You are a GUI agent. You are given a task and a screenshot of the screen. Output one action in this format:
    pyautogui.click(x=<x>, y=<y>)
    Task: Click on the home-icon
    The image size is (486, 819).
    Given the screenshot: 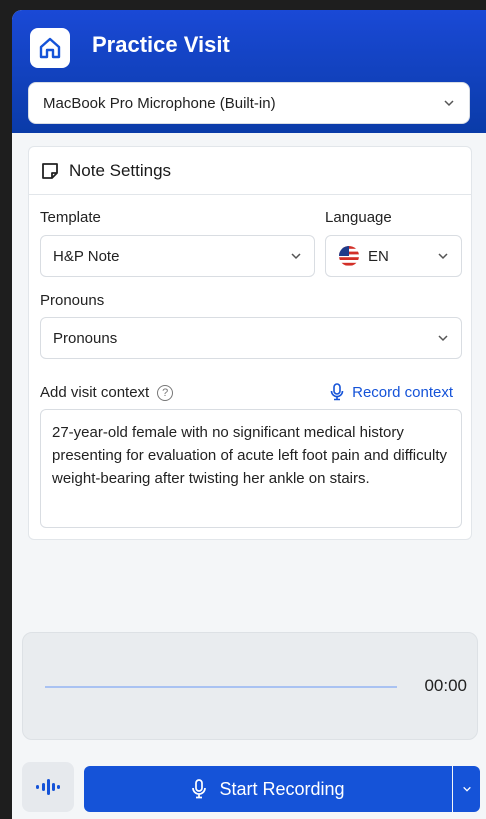 What is the action you would take?
    pyautogui.click(x=50, y=48)
    